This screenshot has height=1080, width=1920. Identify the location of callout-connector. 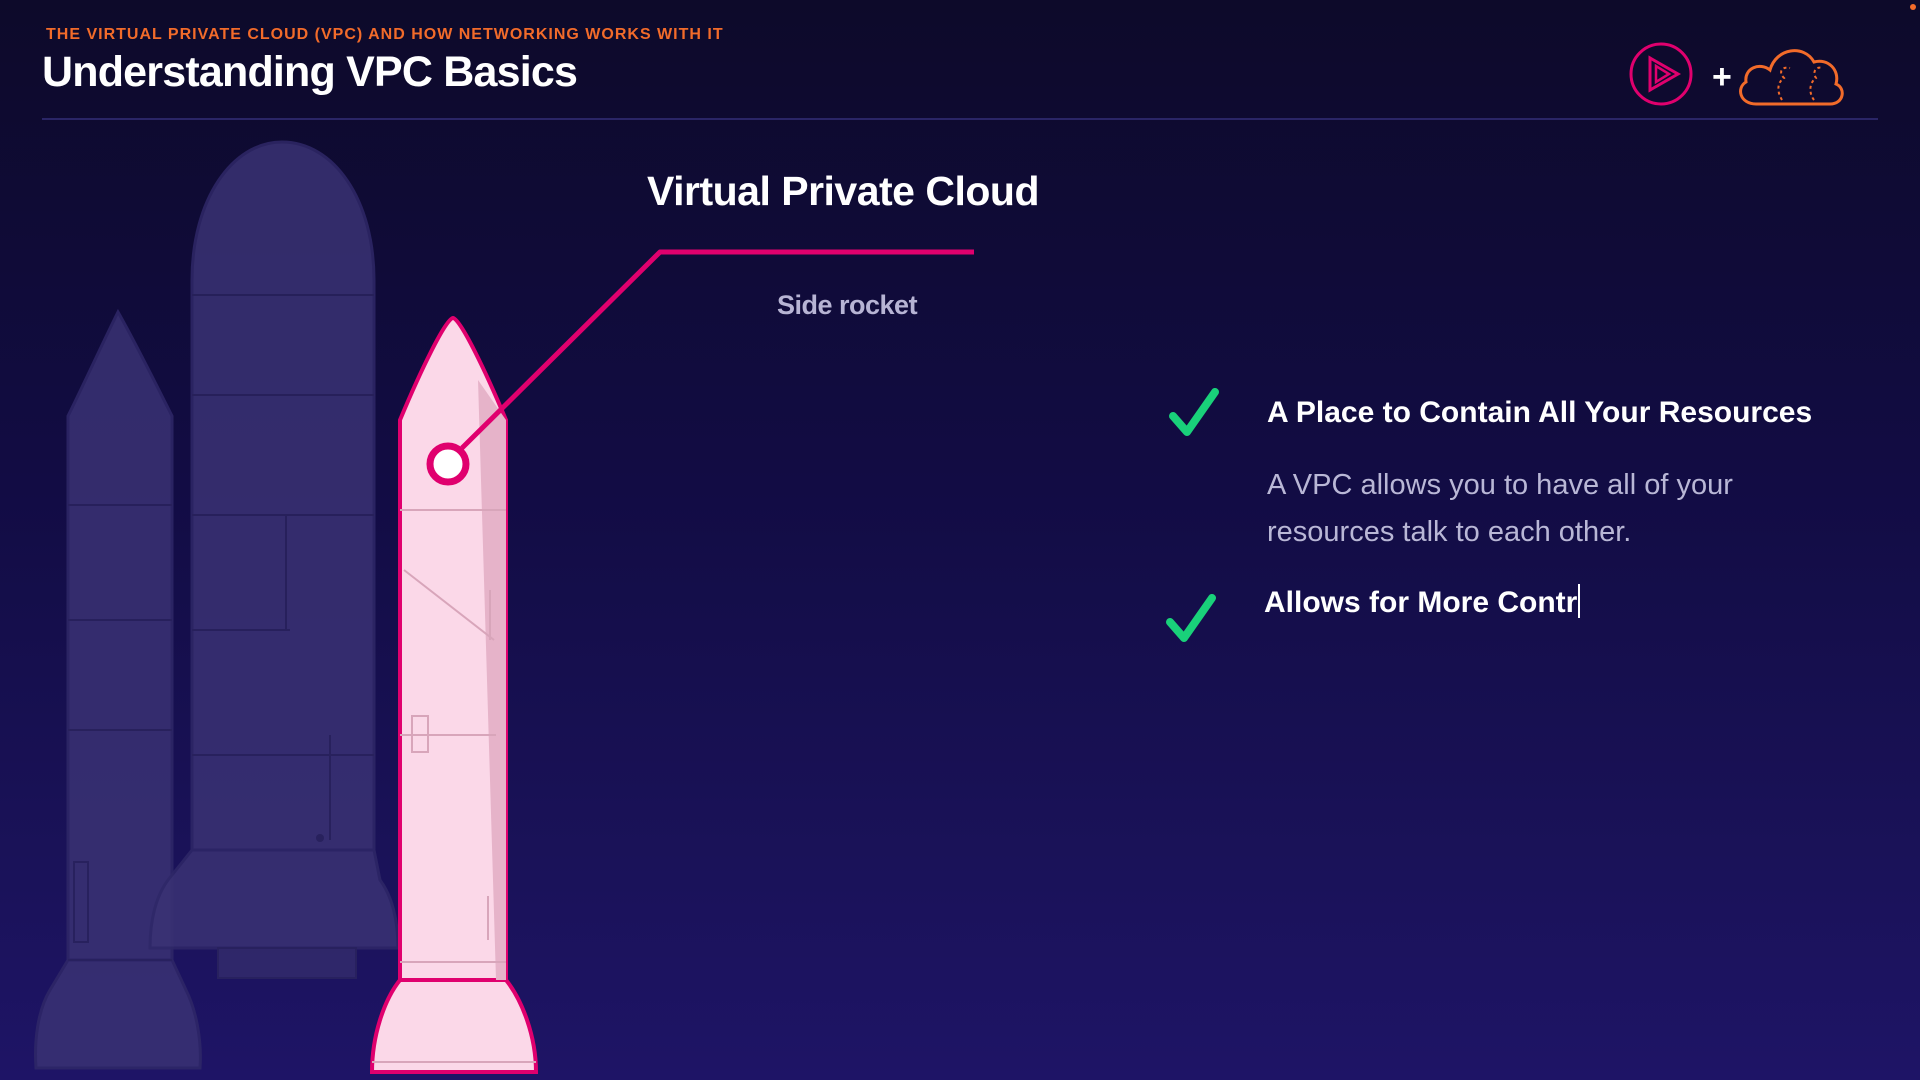
(700, 367).